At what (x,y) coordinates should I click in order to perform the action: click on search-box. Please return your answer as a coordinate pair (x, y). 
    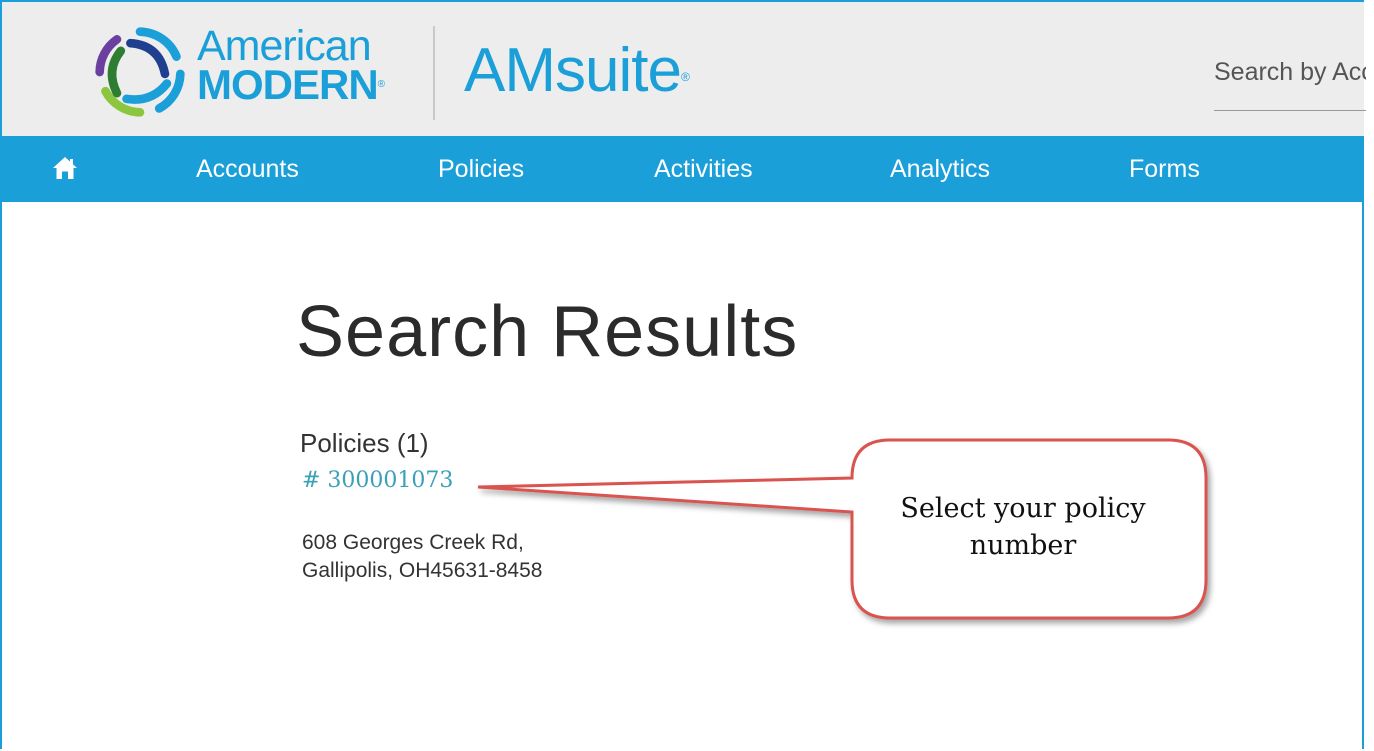
    Looking at the image, I should click on (1290, 80).